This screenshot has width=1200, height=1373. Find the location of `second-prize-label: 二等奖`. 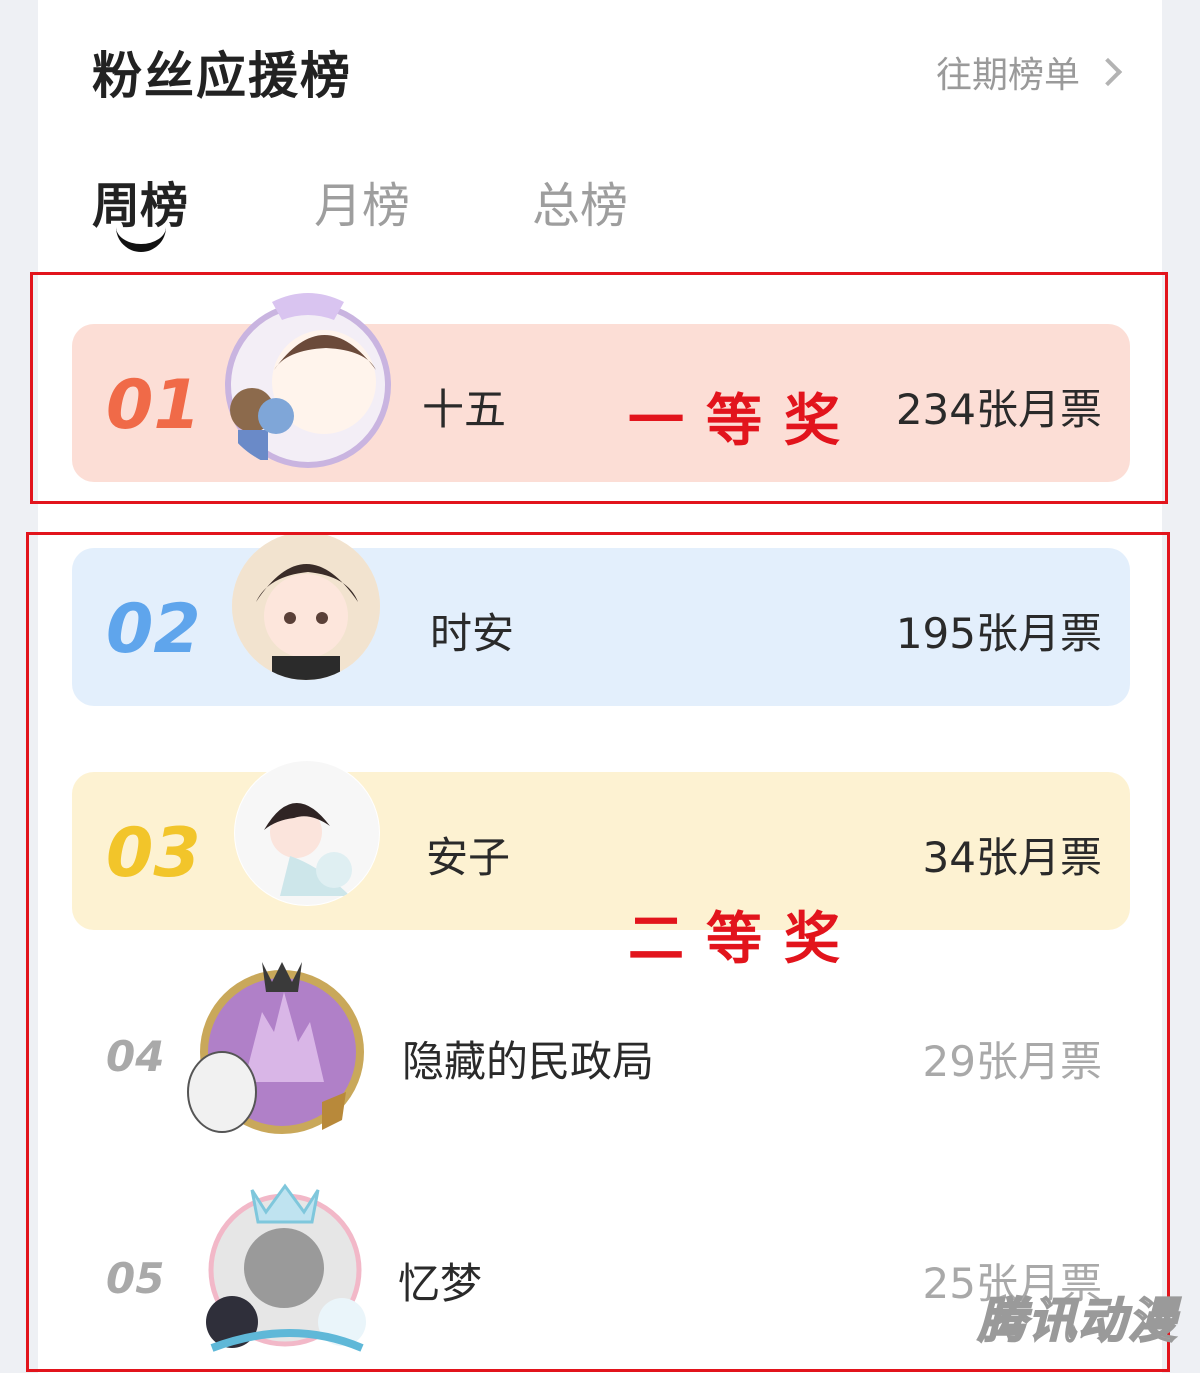

second-prize-label: 二等奖 is located at coordinates (745, 939).